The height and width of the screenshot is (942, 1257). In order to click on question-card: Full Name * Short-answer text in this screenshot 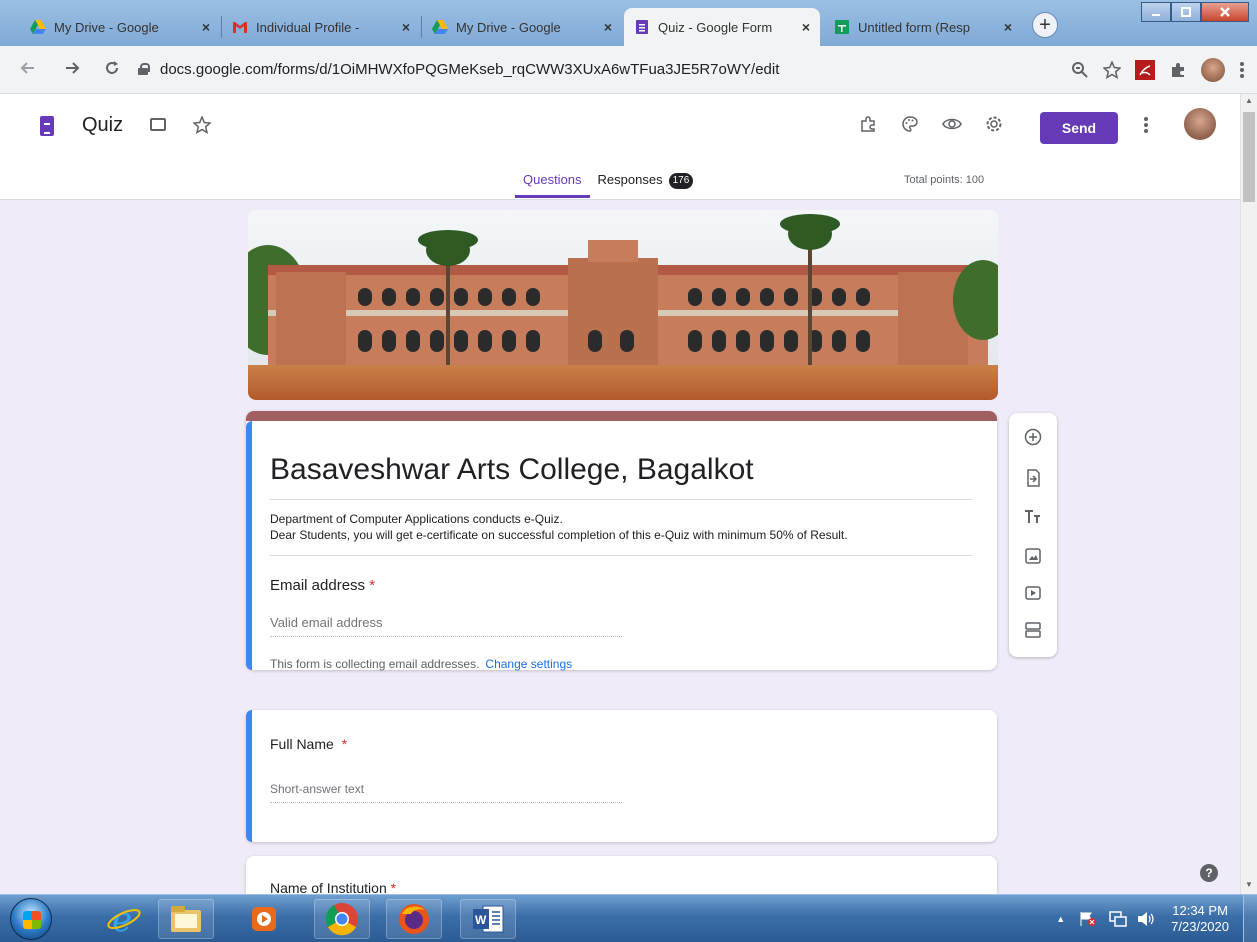, I will do `click(621, 776)`.